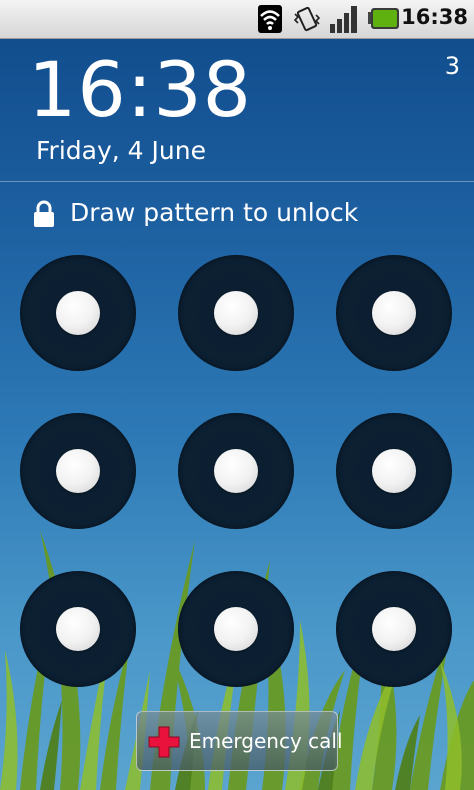  I want to click on emergency-call-label: Emergency call, so click(266, 741).